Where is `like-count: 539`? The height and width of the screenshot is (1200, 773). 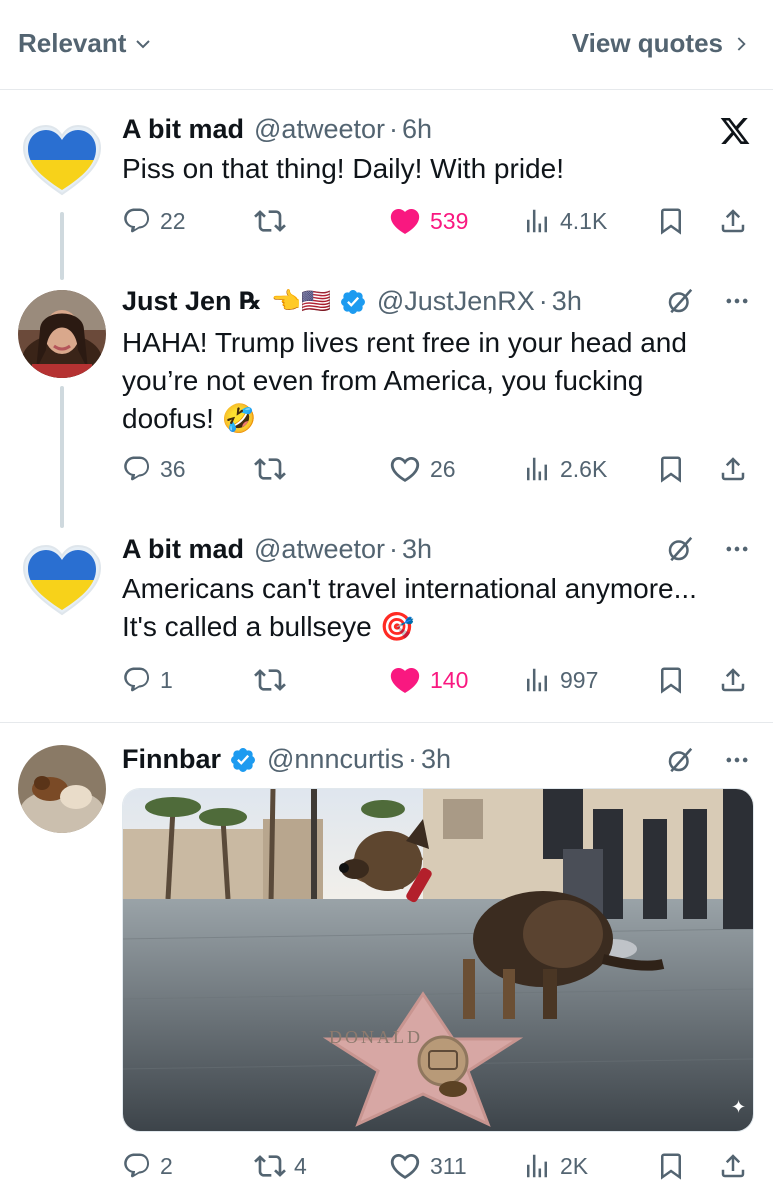 like-count: 539 is located at coordinates (449, 220).